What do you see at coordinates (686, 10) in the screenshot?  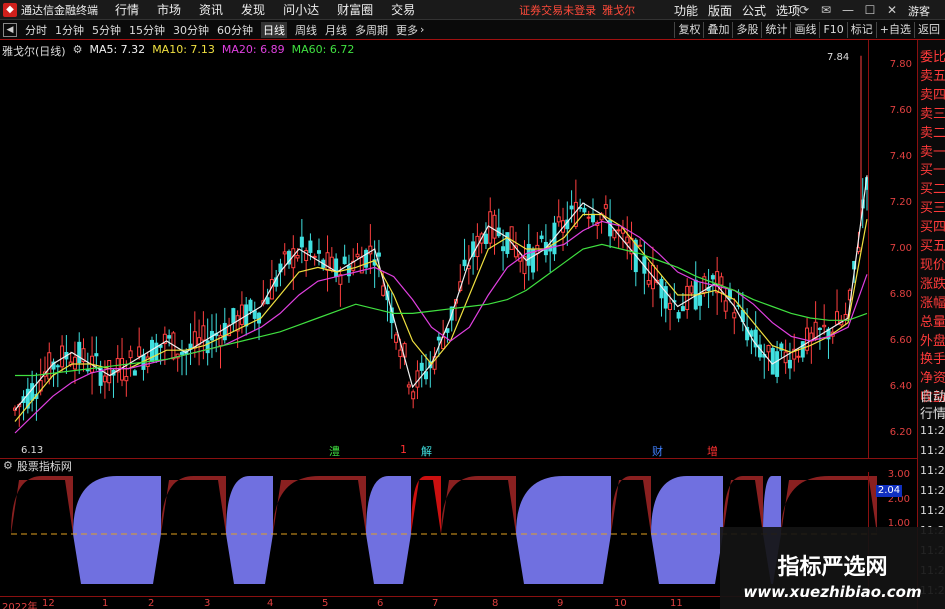 I see `menu-function: 功能` at bounding box center [686, 10].